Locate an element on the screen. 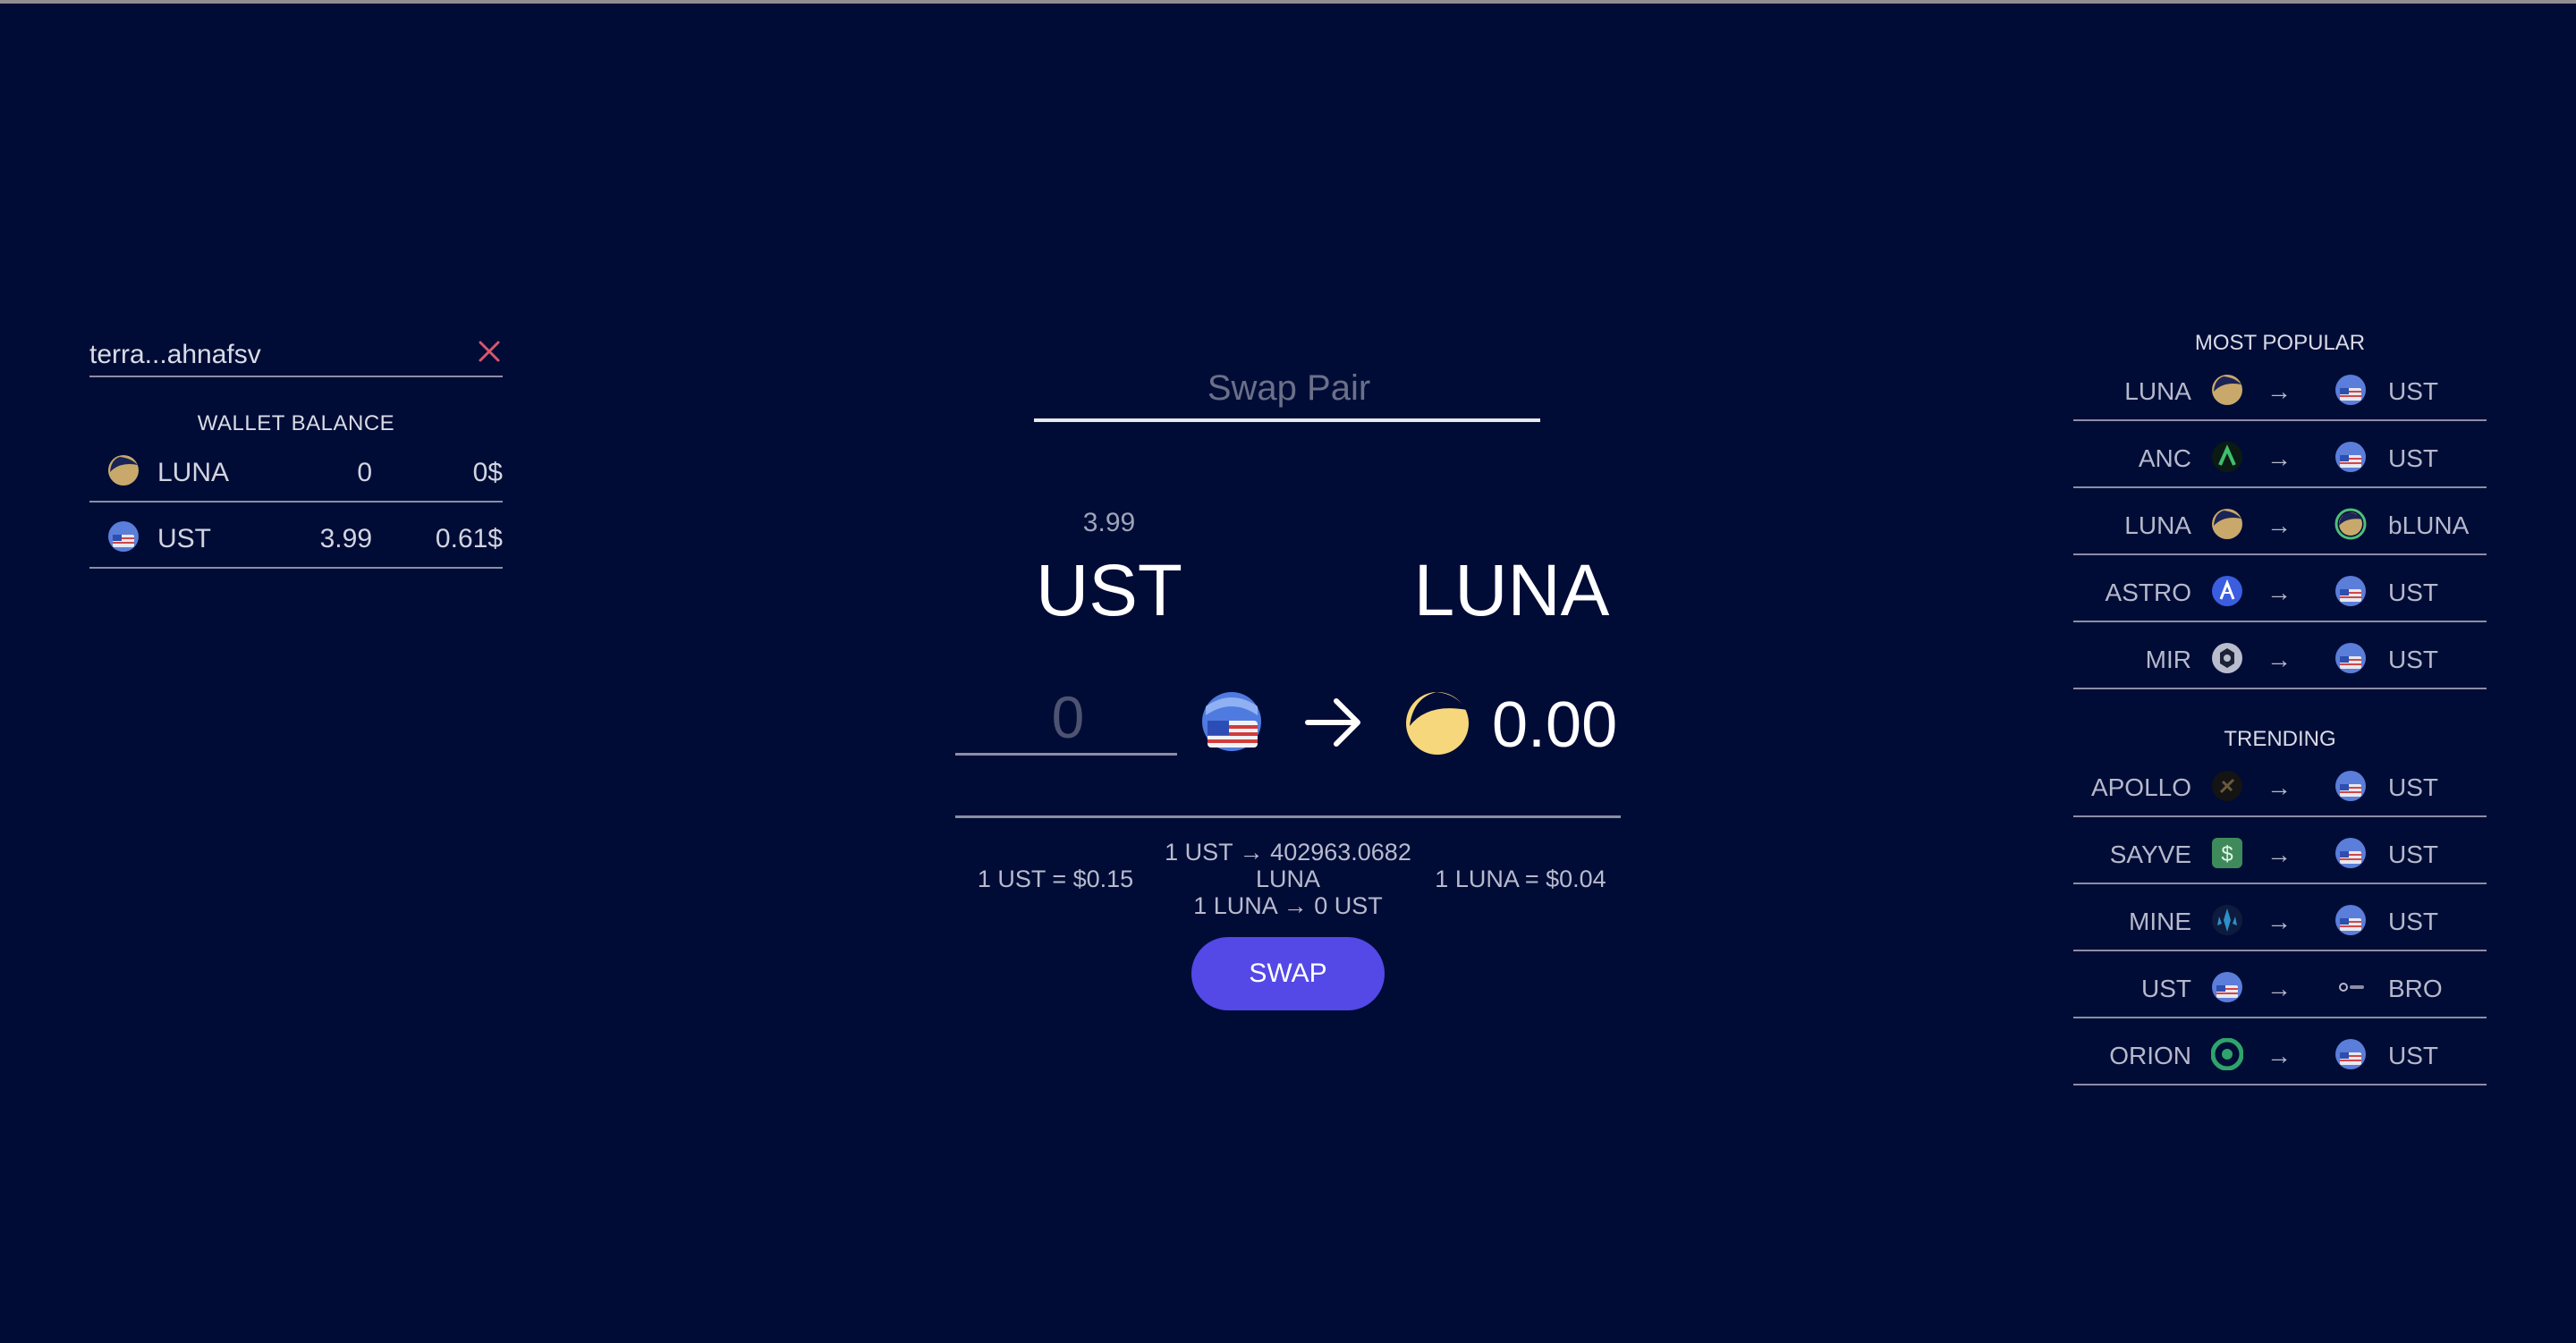 This screenshot has height=1343, width=2576. balance-usd: 0.61$ is located at coordinates (469, 538).